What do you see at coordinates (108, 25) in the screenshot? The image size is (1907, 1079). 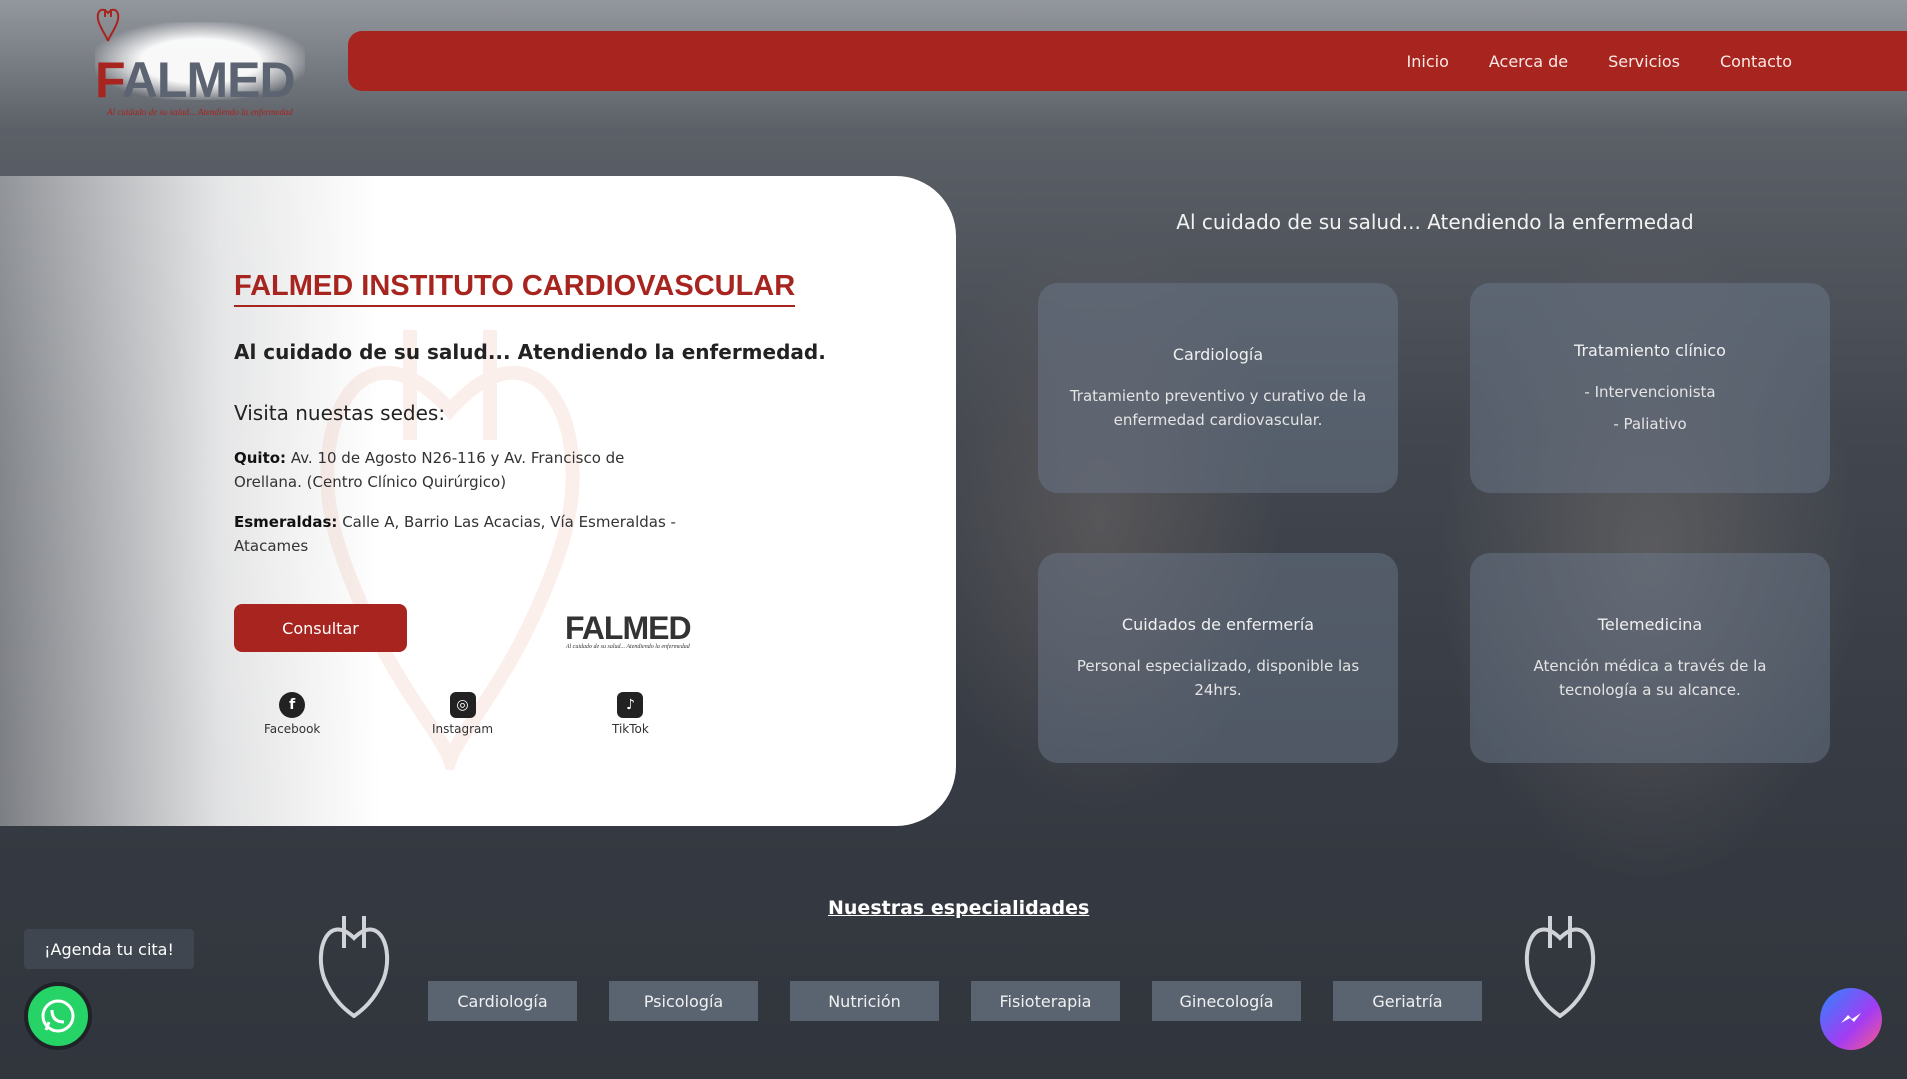 I see `heart-logo-icon` at bounding box center [108, 25].